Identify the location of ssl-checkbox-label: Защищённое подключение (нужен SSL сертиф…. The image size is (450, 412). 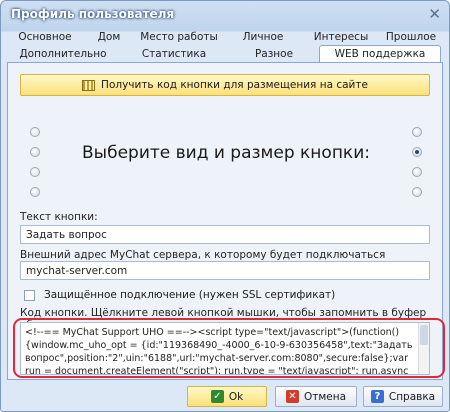
(190, 295).